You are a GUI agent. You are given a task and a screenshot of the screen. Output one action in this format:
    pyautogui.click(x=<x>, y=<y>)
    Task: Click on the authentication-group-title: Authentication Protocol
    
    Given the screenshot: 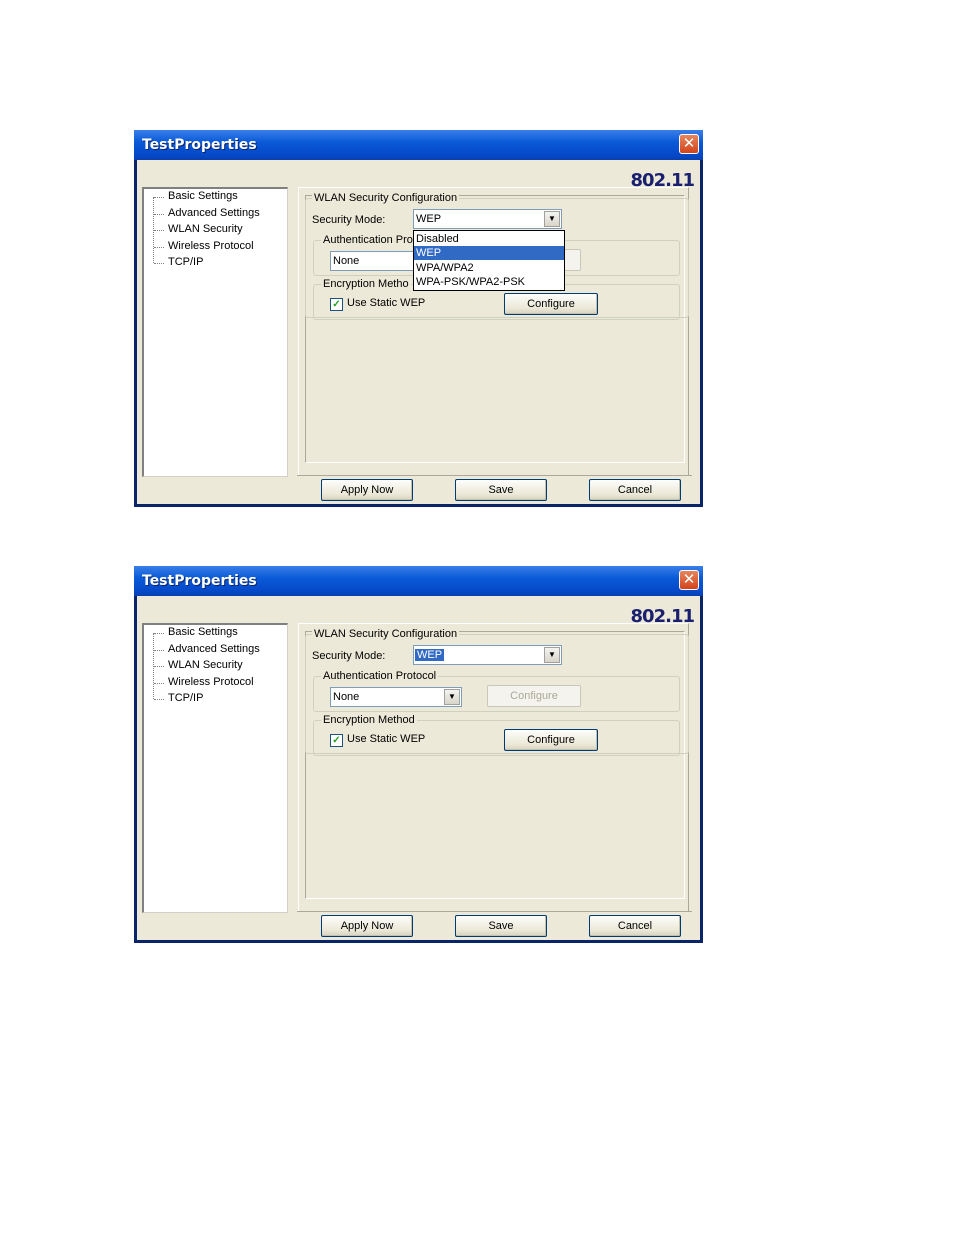 What is the action you would take?
    pyautogui.click(x=380, y=676)
    